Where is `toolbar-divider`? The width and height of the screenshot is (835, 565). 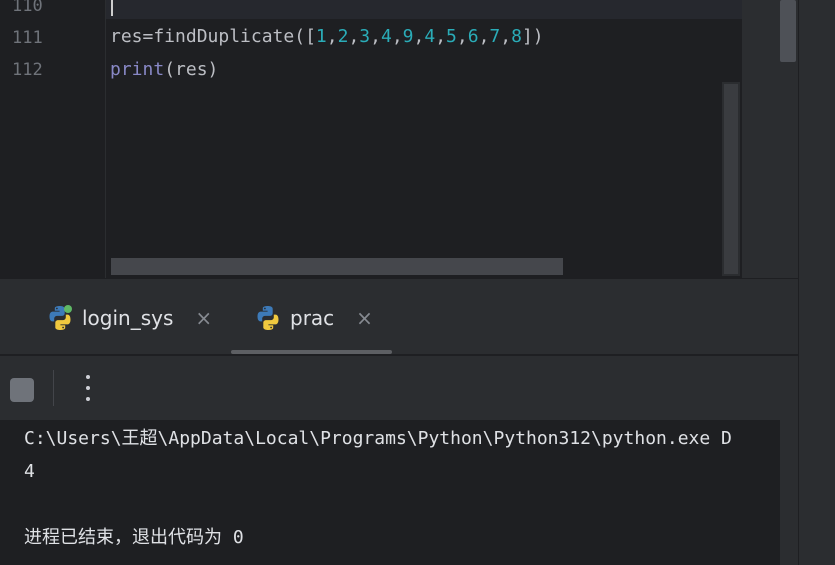
toolbar-divider is located at coordinates (53, 388).